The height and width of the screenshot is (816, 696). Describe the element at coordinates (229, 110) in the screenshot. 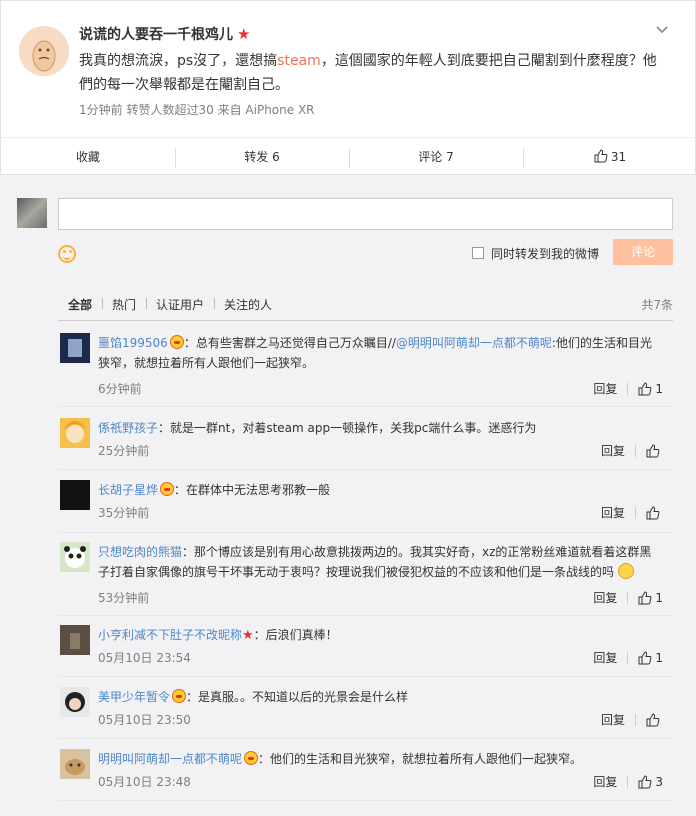

I see `source-prefix: 来自` at that location.